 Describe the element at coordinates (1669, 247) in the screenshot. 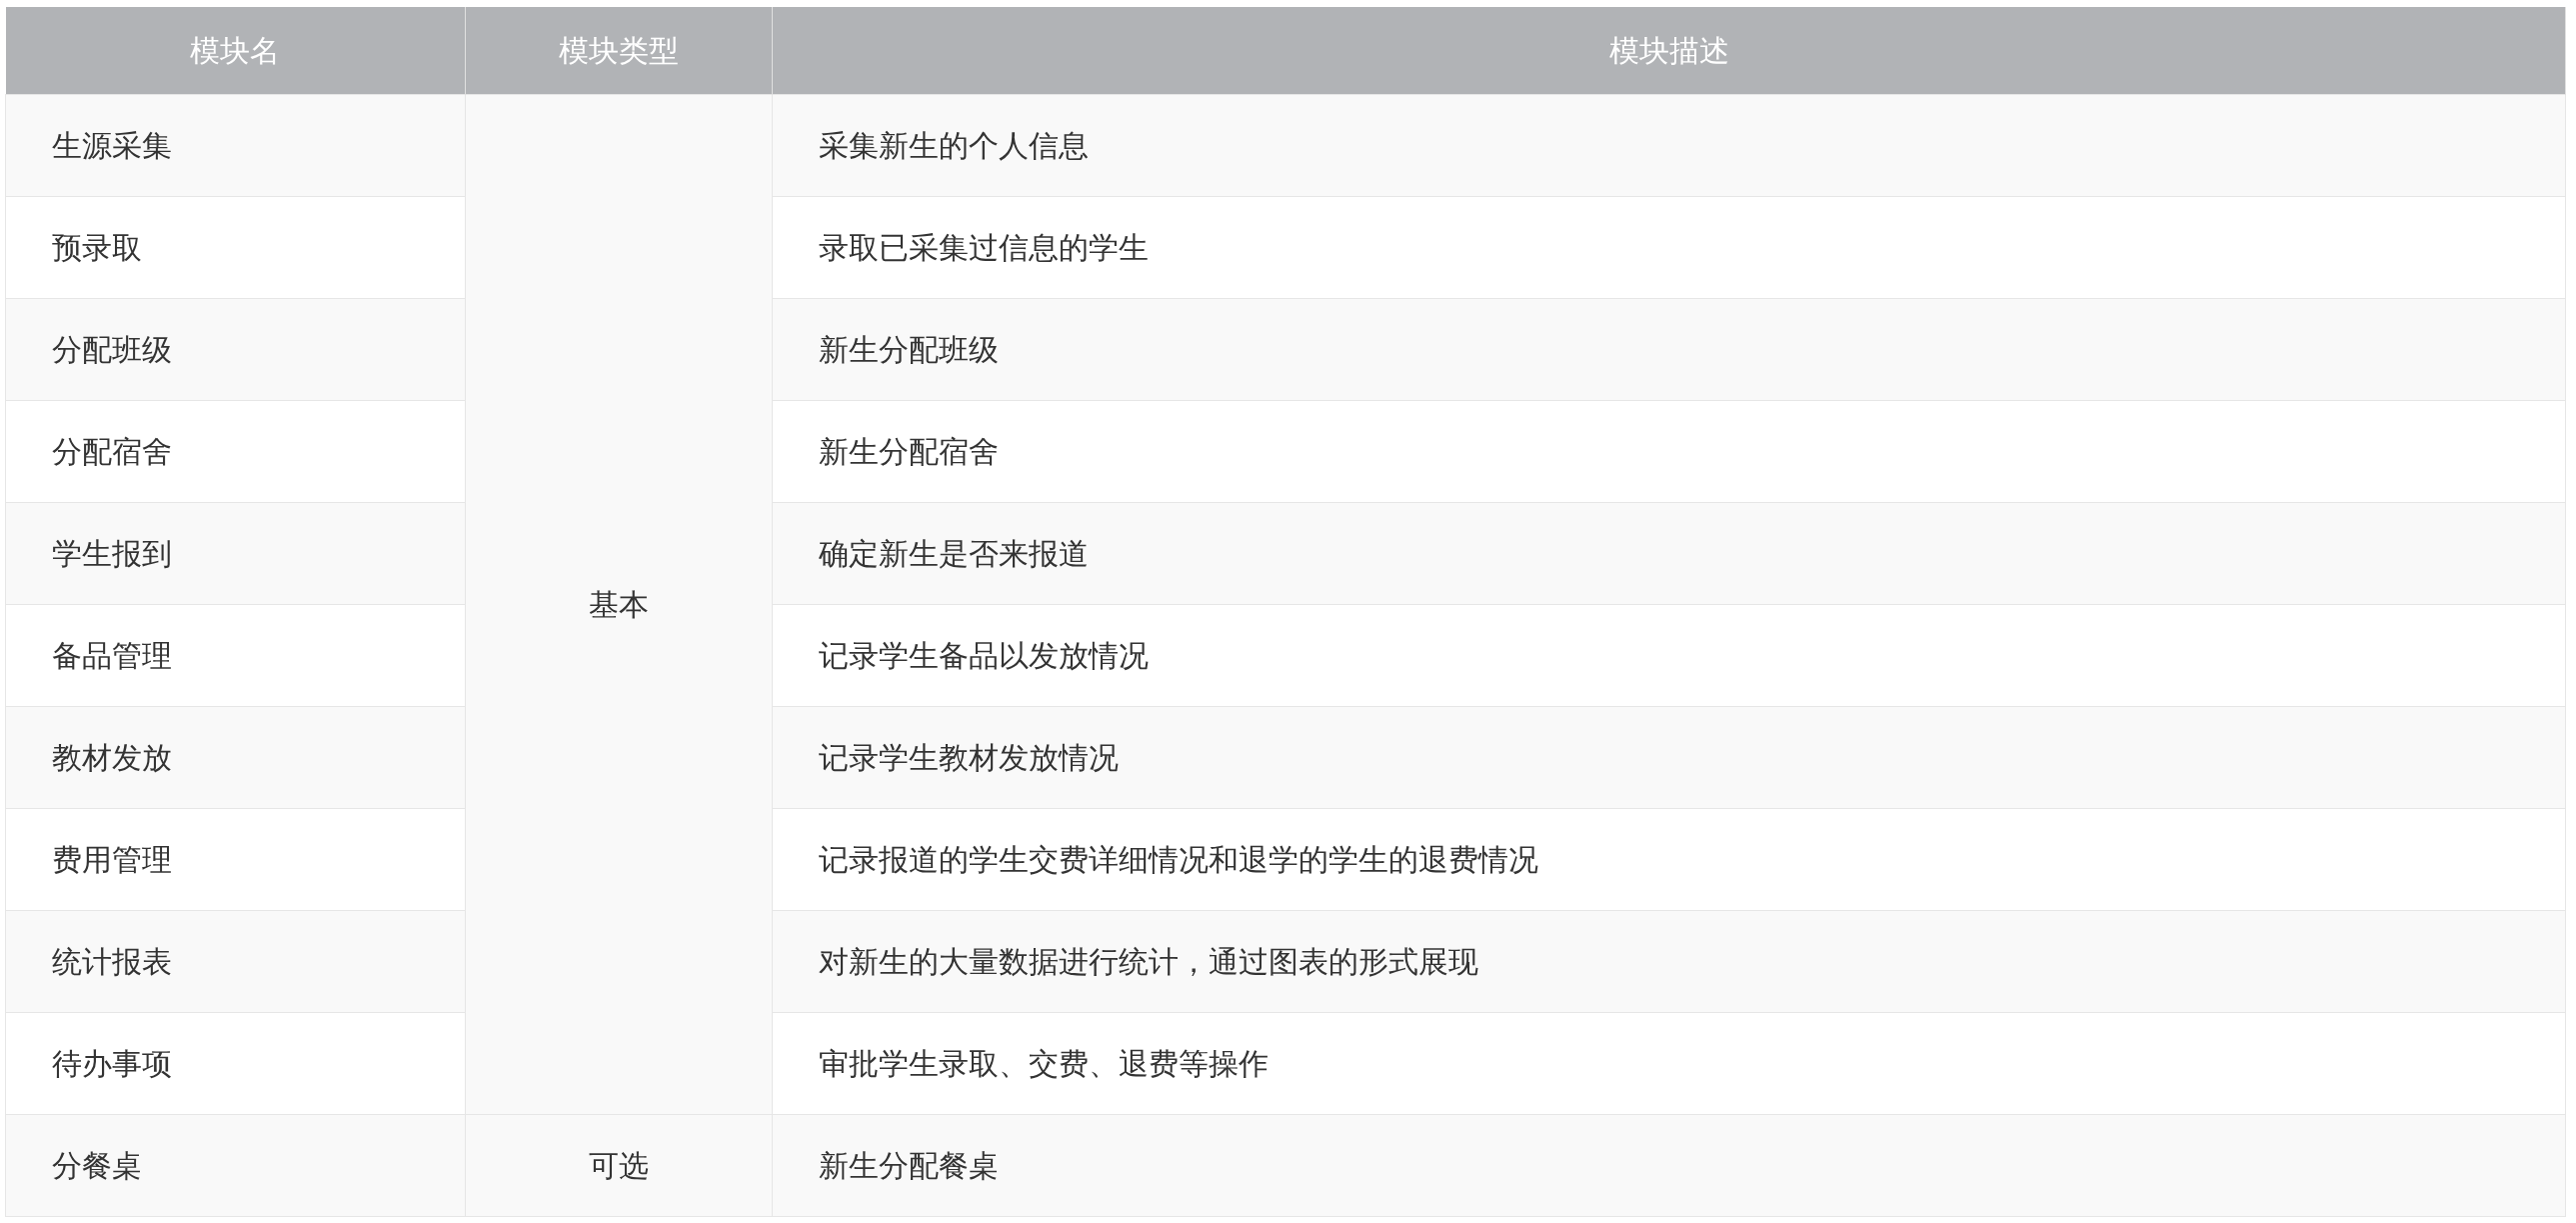

I see `module-description-cell: 录取已采集过信息的学生` at that location.